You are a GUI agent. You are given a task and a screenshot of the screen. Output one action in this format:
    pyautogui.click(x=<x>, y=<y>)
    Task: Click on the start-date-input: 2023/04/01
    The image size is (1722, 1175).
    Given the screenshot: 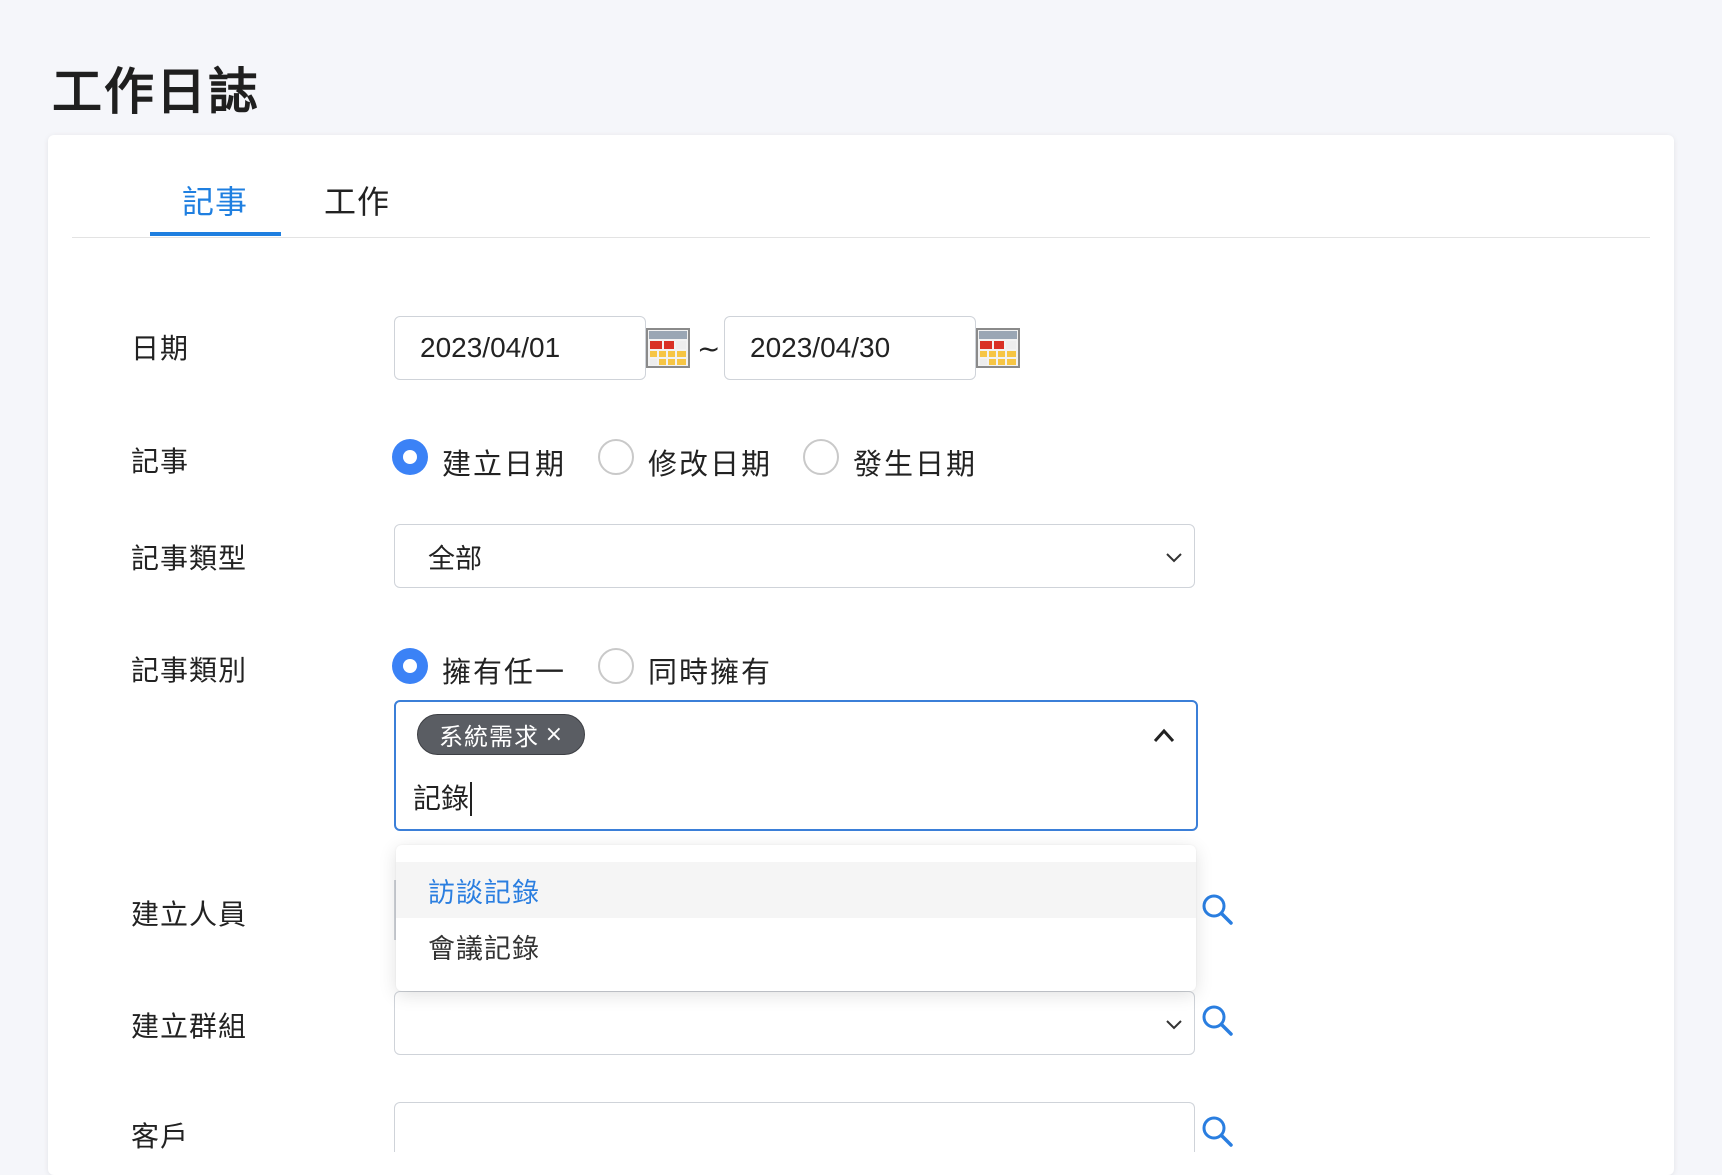 What is the action you would take?
    pyautogui.click(x=520, y=348)
    